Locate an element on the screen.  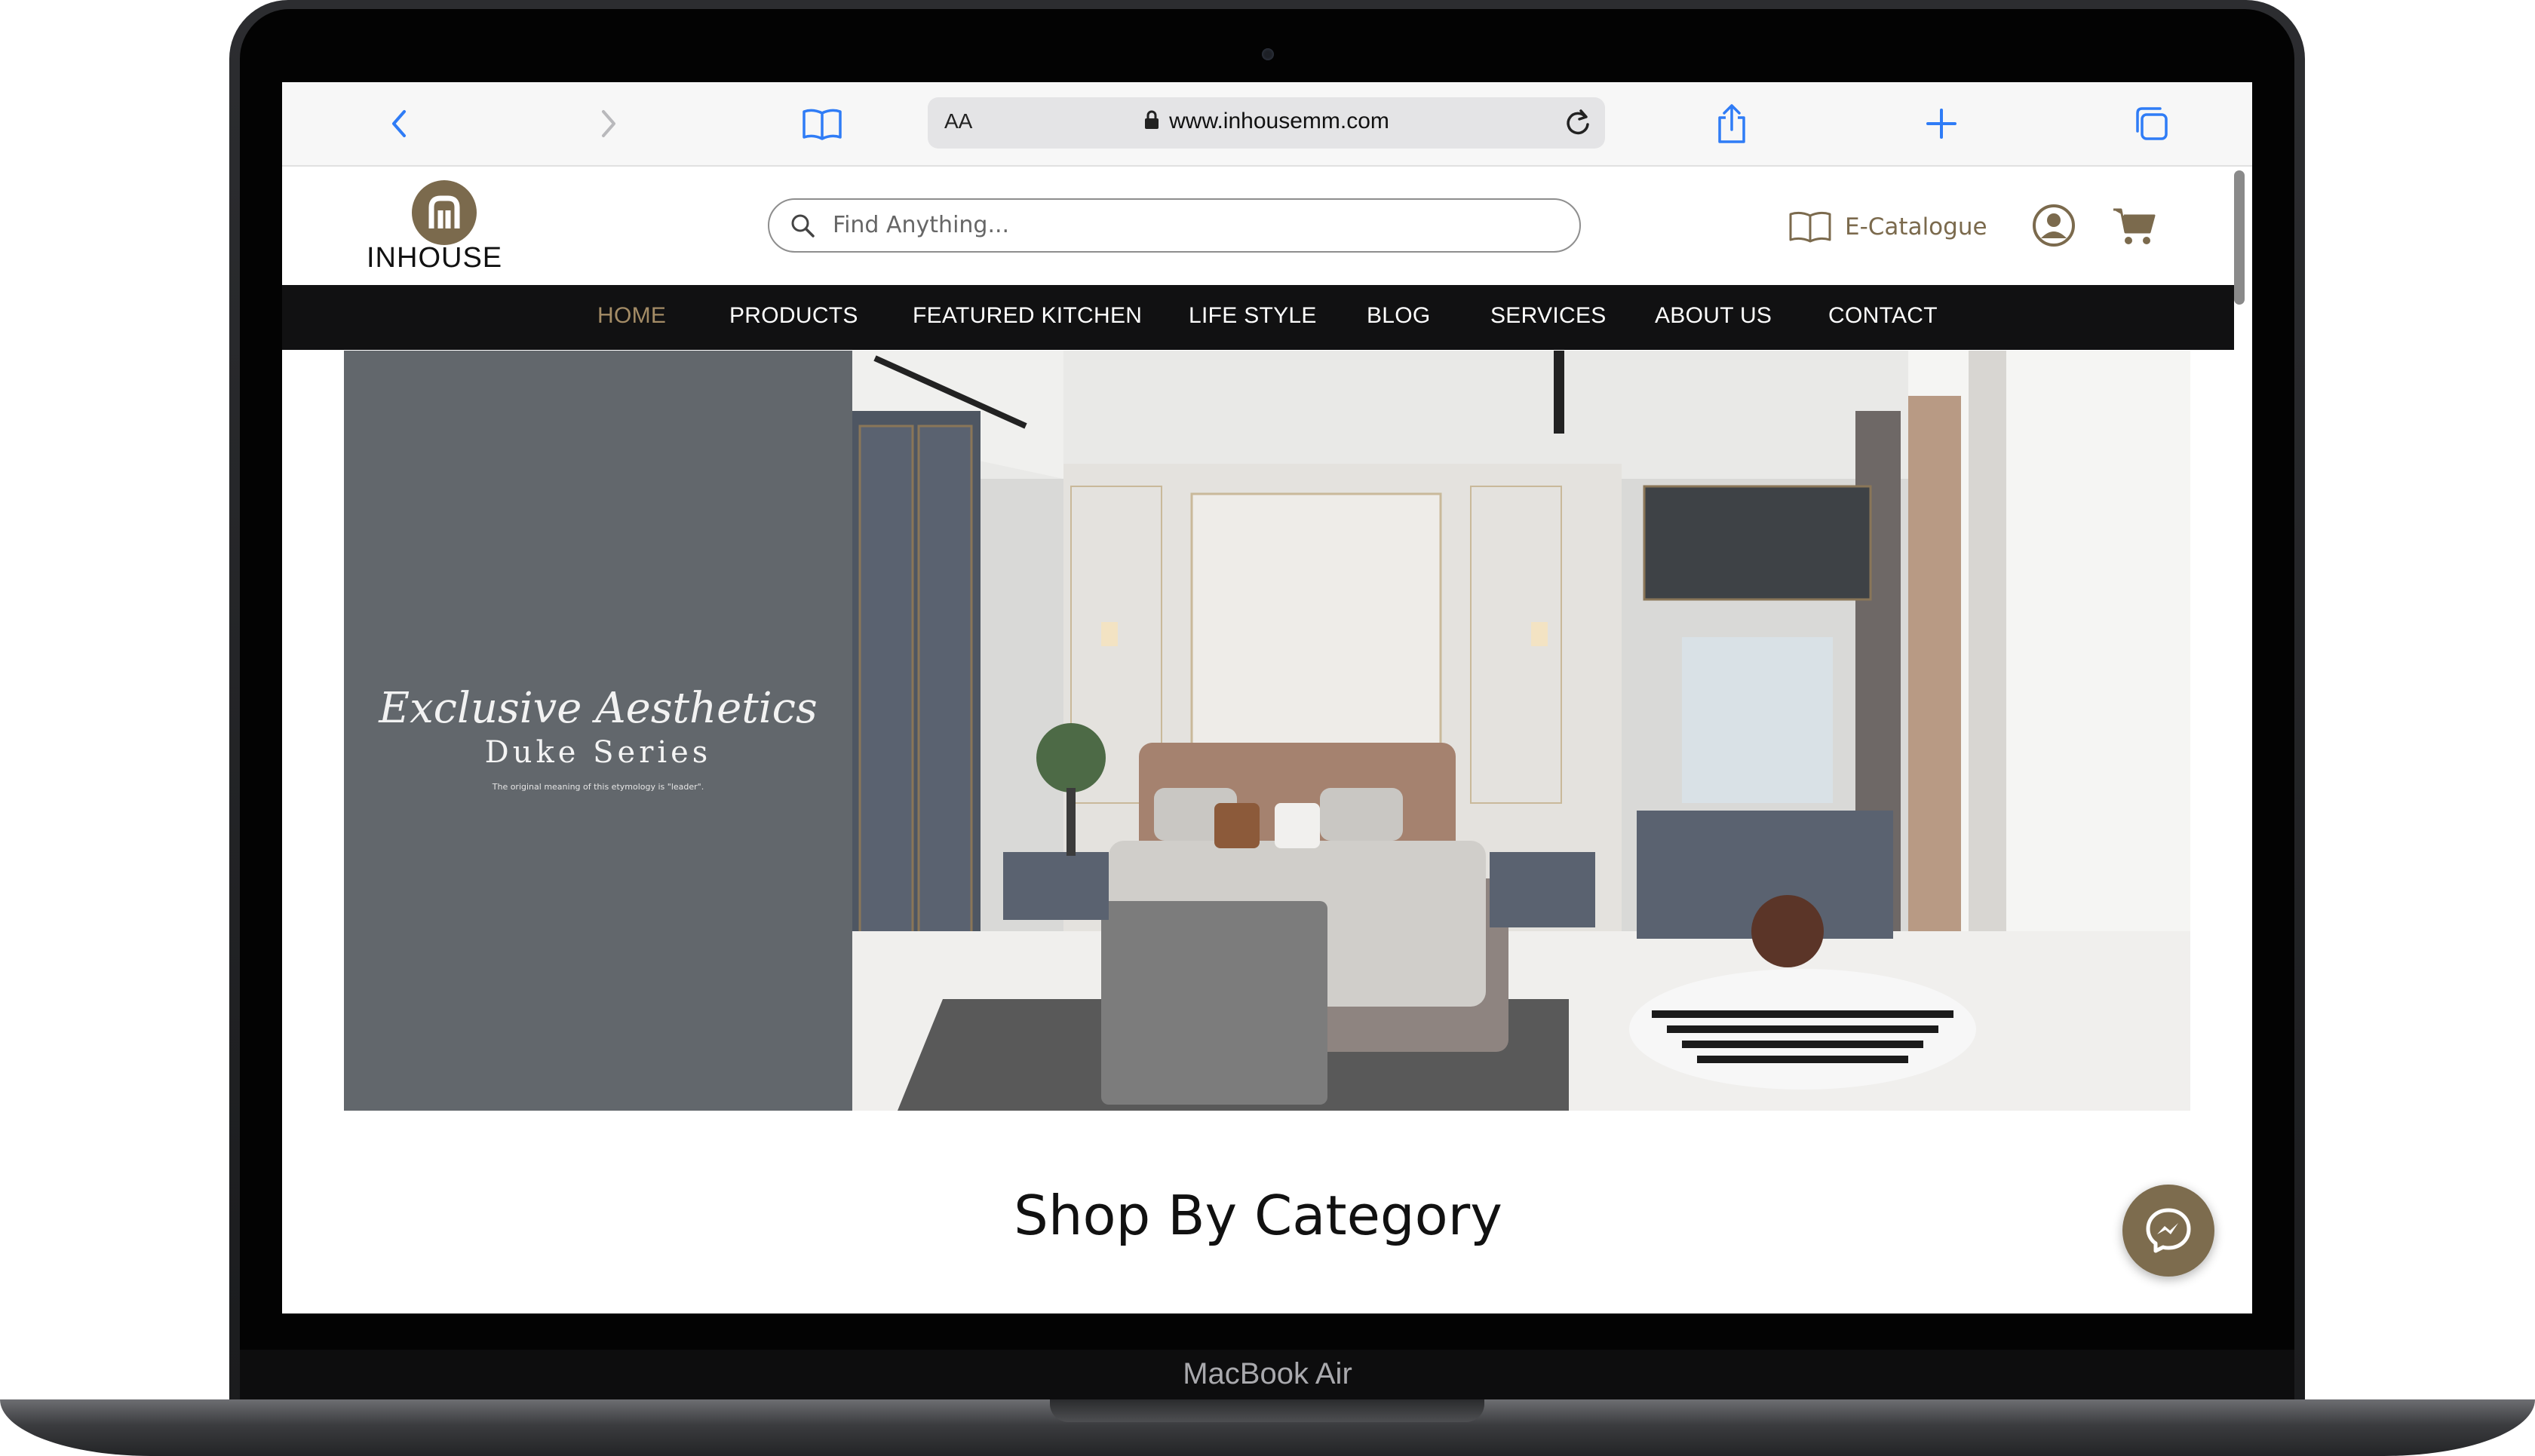
messenger-chat-button is located at coordinates (2168, 1231).